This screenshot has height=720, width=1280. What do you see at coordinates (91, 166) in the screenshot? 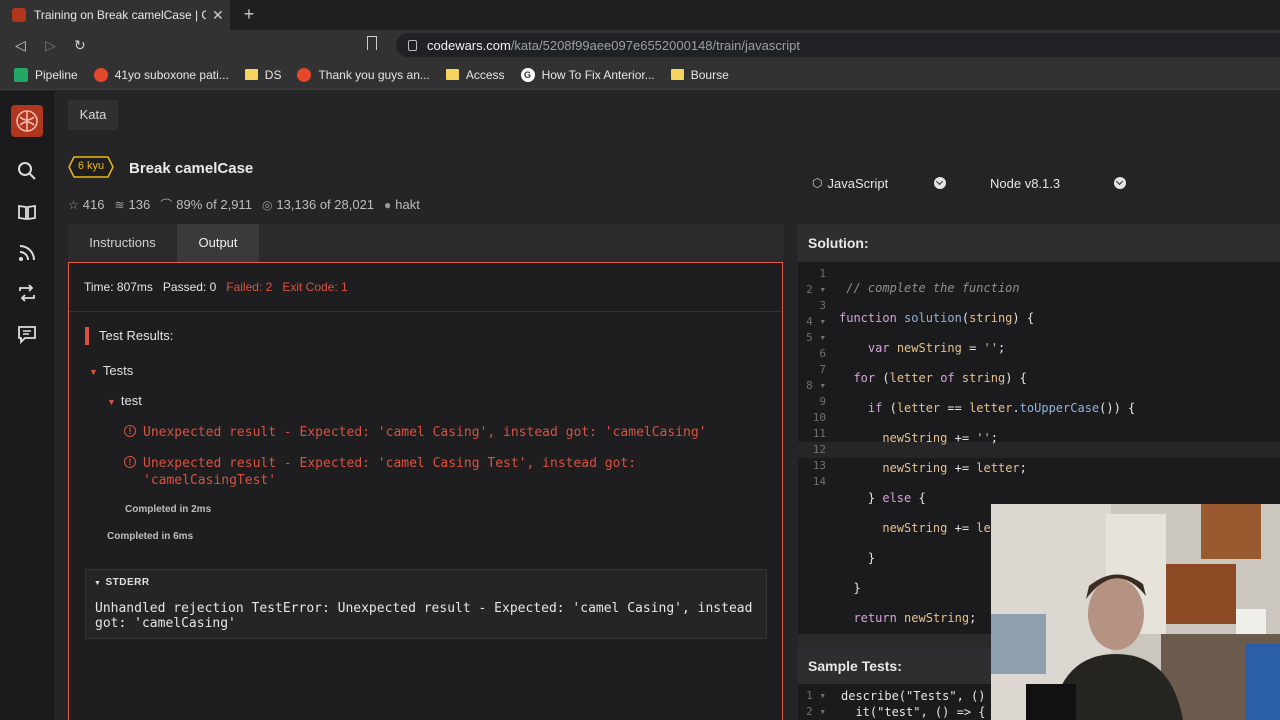
I see `rank-label: 6 kyu` at bounding box center [91, 166].